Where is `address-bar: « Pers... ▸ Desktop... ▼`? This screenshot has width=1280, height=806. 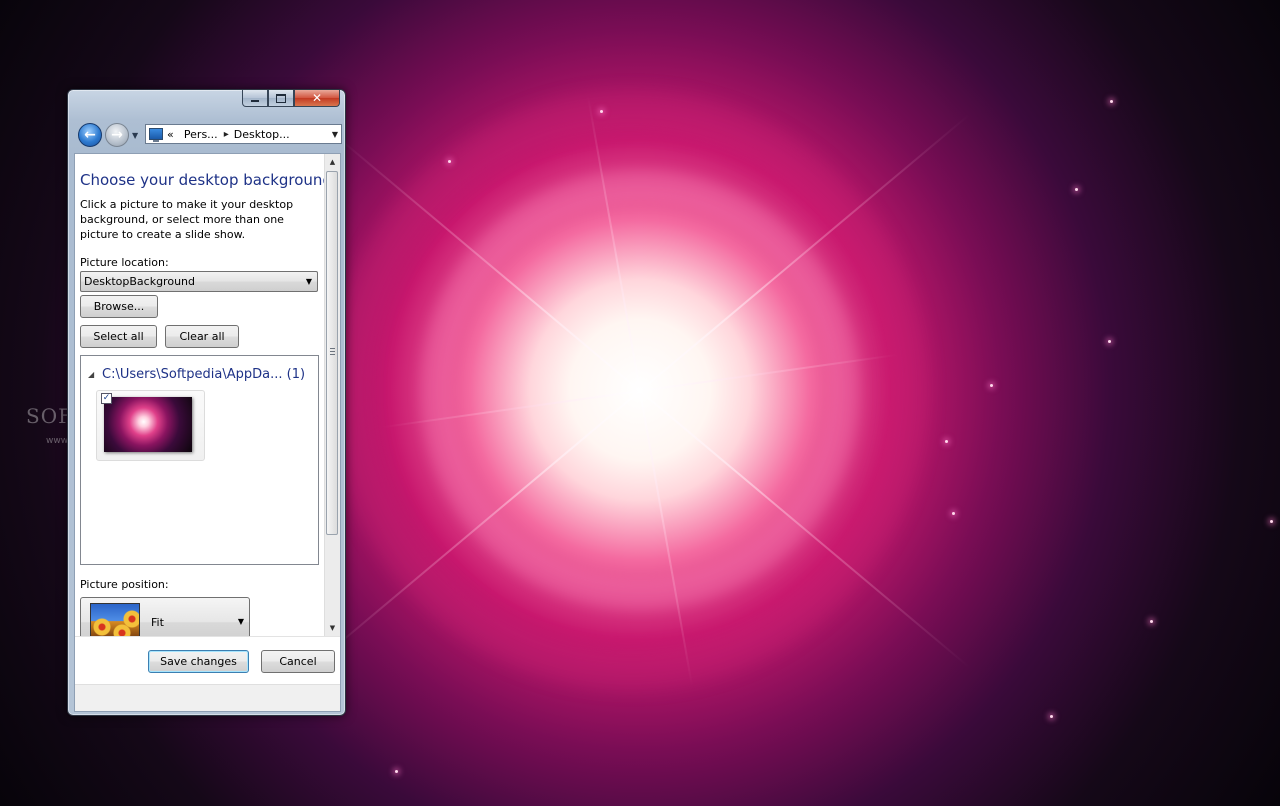 address-bar: « Pers... ▸ Desktop... ▼ is located at coordinates (243, 134).